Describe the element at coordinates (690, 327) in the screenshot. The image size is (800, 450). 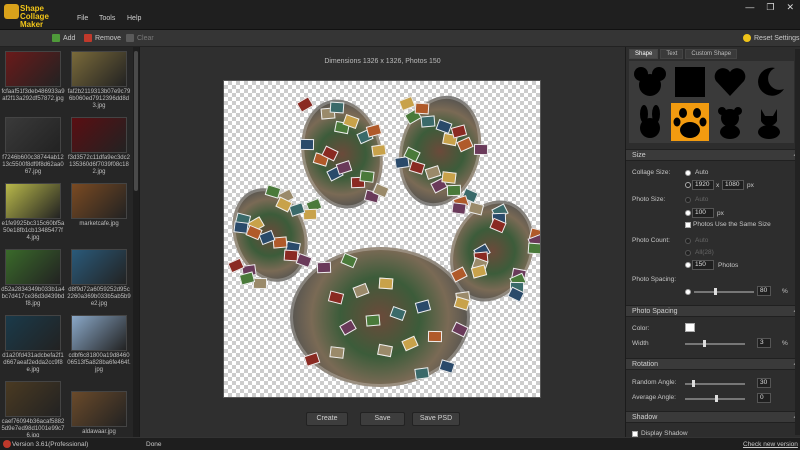
I see `spacing-color-swatch` at that location.